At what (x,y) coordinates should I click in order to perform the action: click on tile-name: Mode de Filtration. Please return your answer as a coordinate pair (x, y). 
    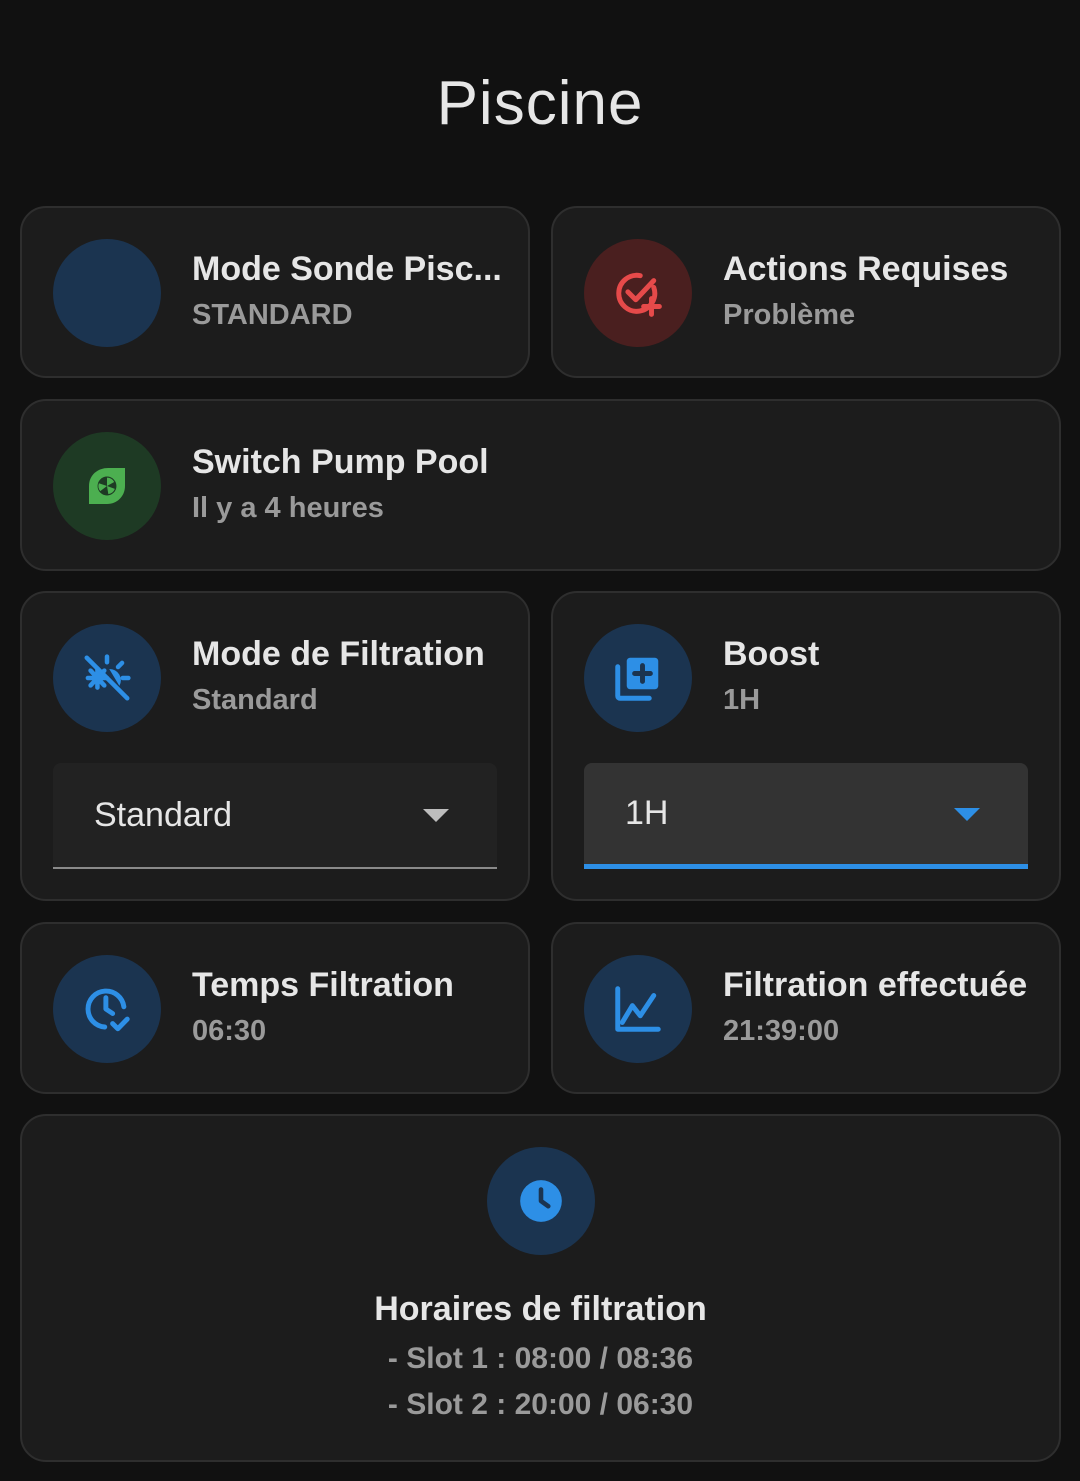
    Looking at the image, I should click on (338, 654).